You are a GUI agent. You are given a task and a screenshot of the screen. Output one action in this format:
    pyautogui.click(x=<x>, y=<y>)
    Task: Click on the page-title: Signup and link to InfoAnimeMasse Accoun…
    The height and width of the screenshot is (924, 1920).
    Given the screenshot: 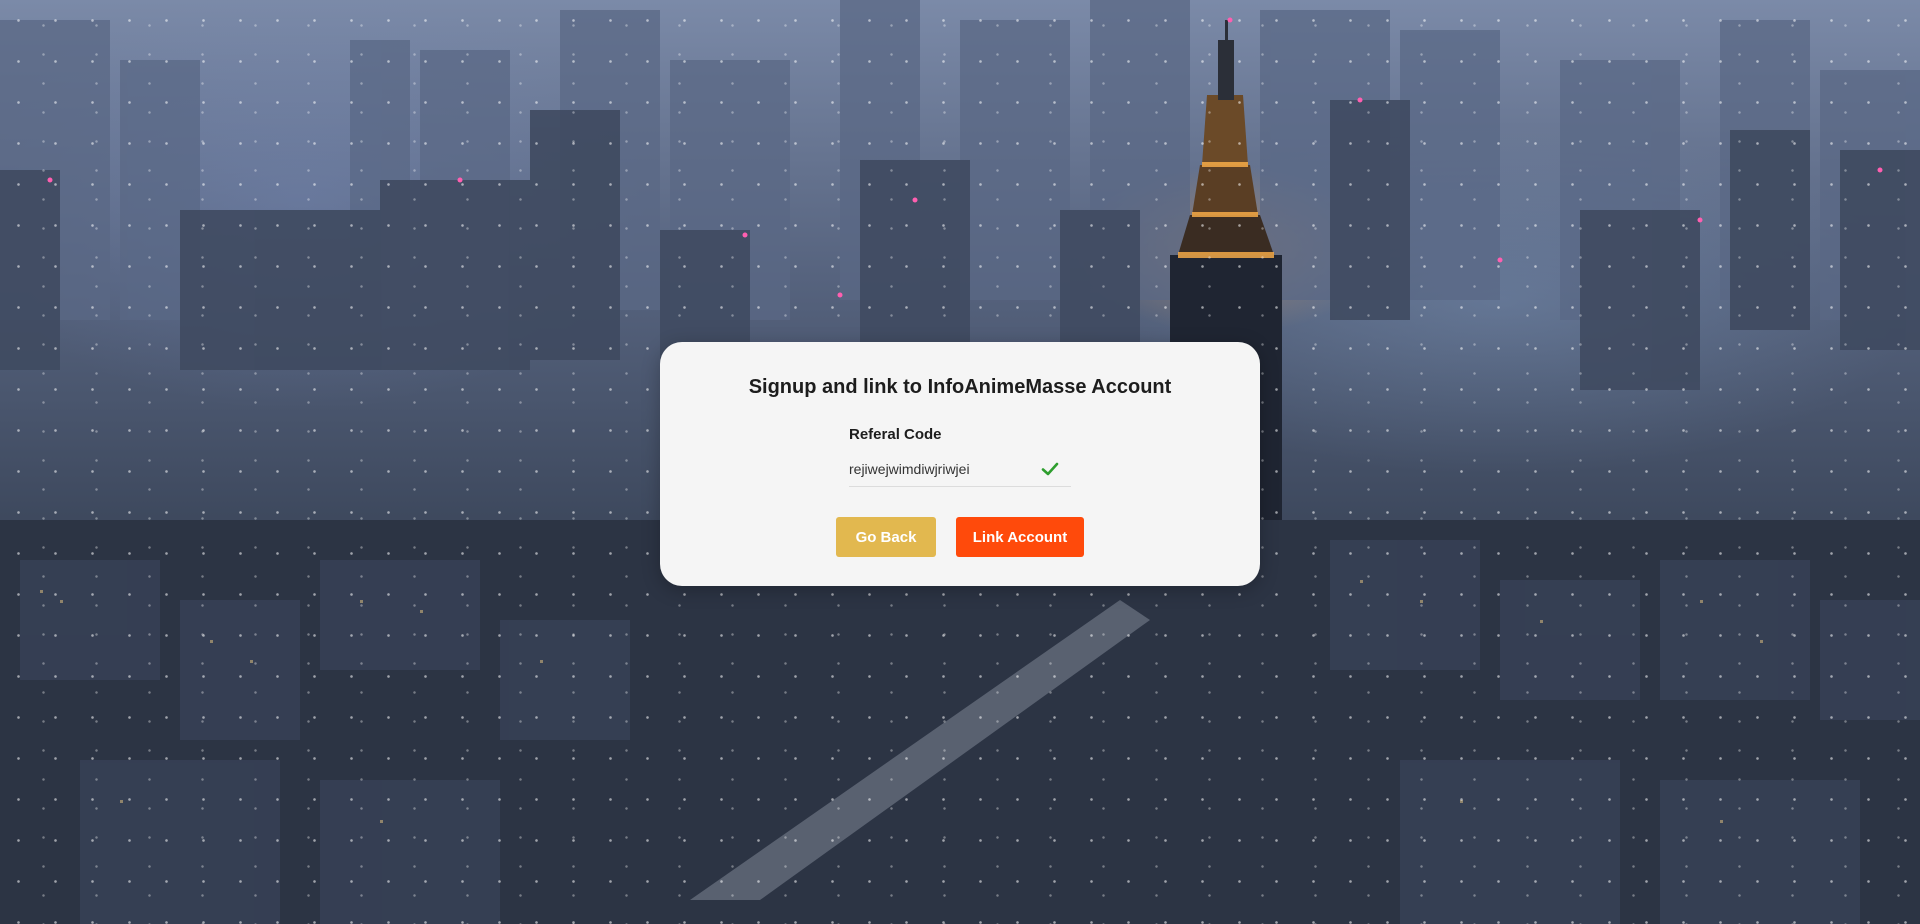 What is the action you would take?
    pyautogui.click(x=960, y=387)
    